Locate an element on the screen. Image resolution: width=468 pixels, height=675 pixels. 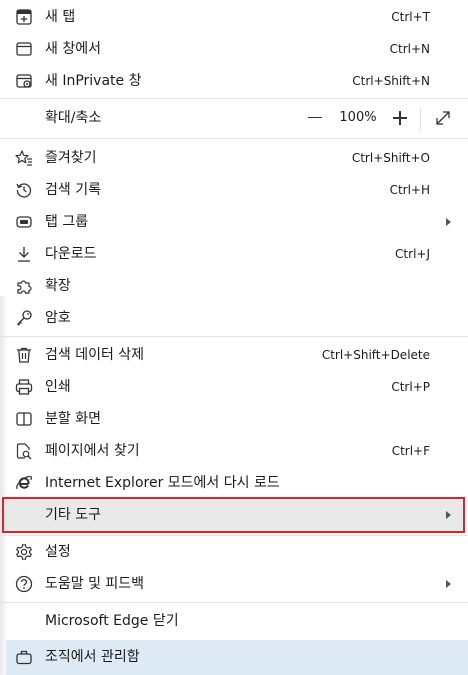
new-inprivate-shortcut: Ctrl+Shift+N is located at coordinates (391, 81).